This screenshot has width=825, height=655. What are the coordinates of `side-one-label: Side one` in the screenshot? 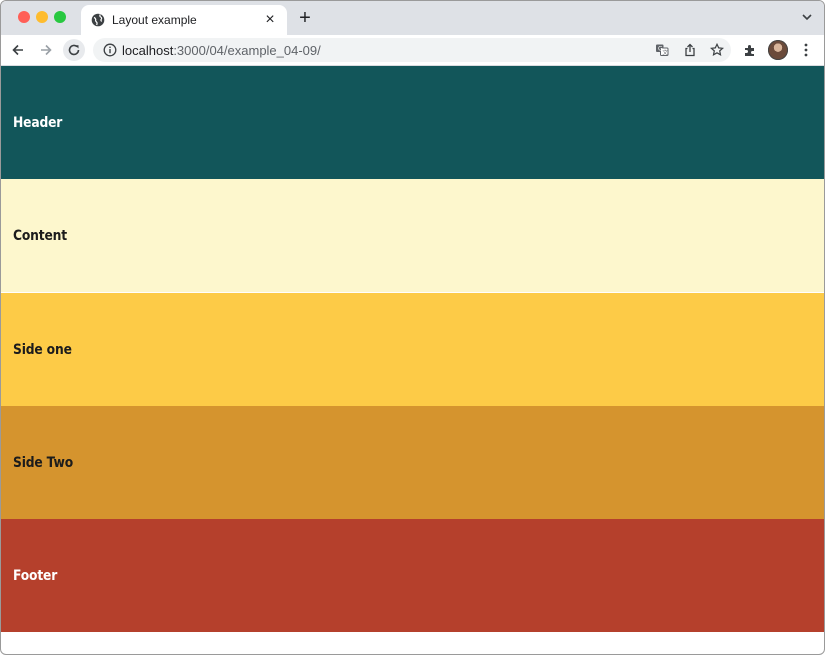 It's located at (42, 349).